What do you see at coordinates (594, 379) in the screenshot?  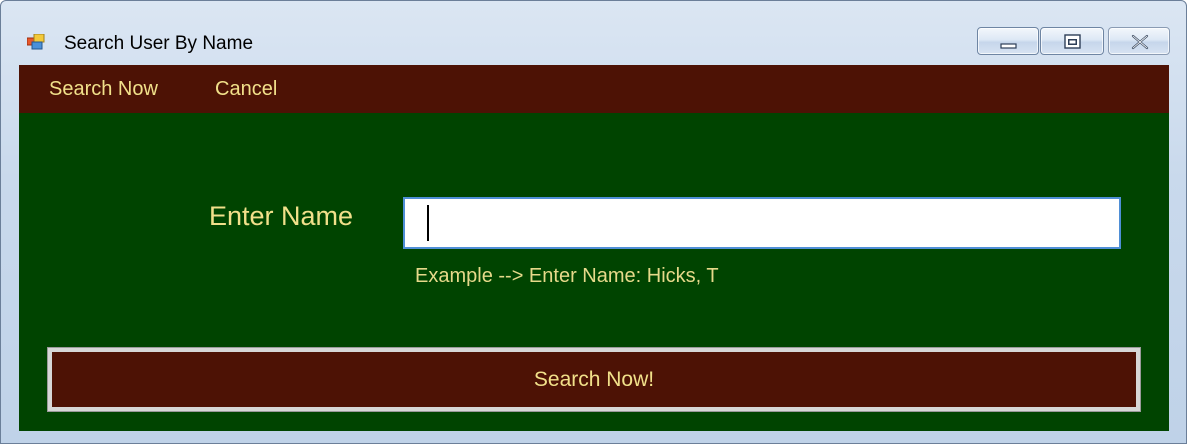 I see `search-now-button: Search Now!` at bounding box center [594, 379].